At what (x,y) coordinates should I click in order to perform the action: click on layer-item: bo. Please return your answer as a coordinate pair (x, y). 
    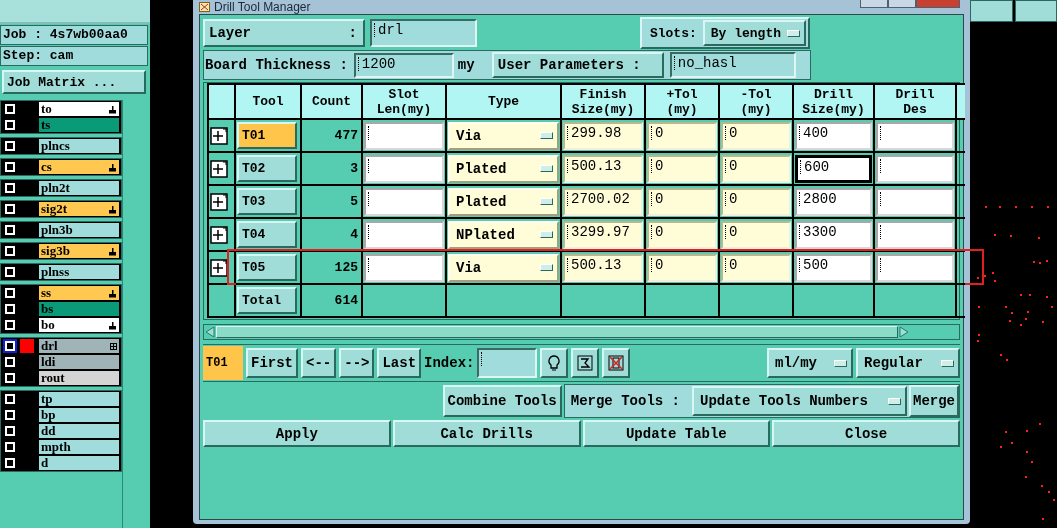
    Looking at the image, I should click on (79, 325).